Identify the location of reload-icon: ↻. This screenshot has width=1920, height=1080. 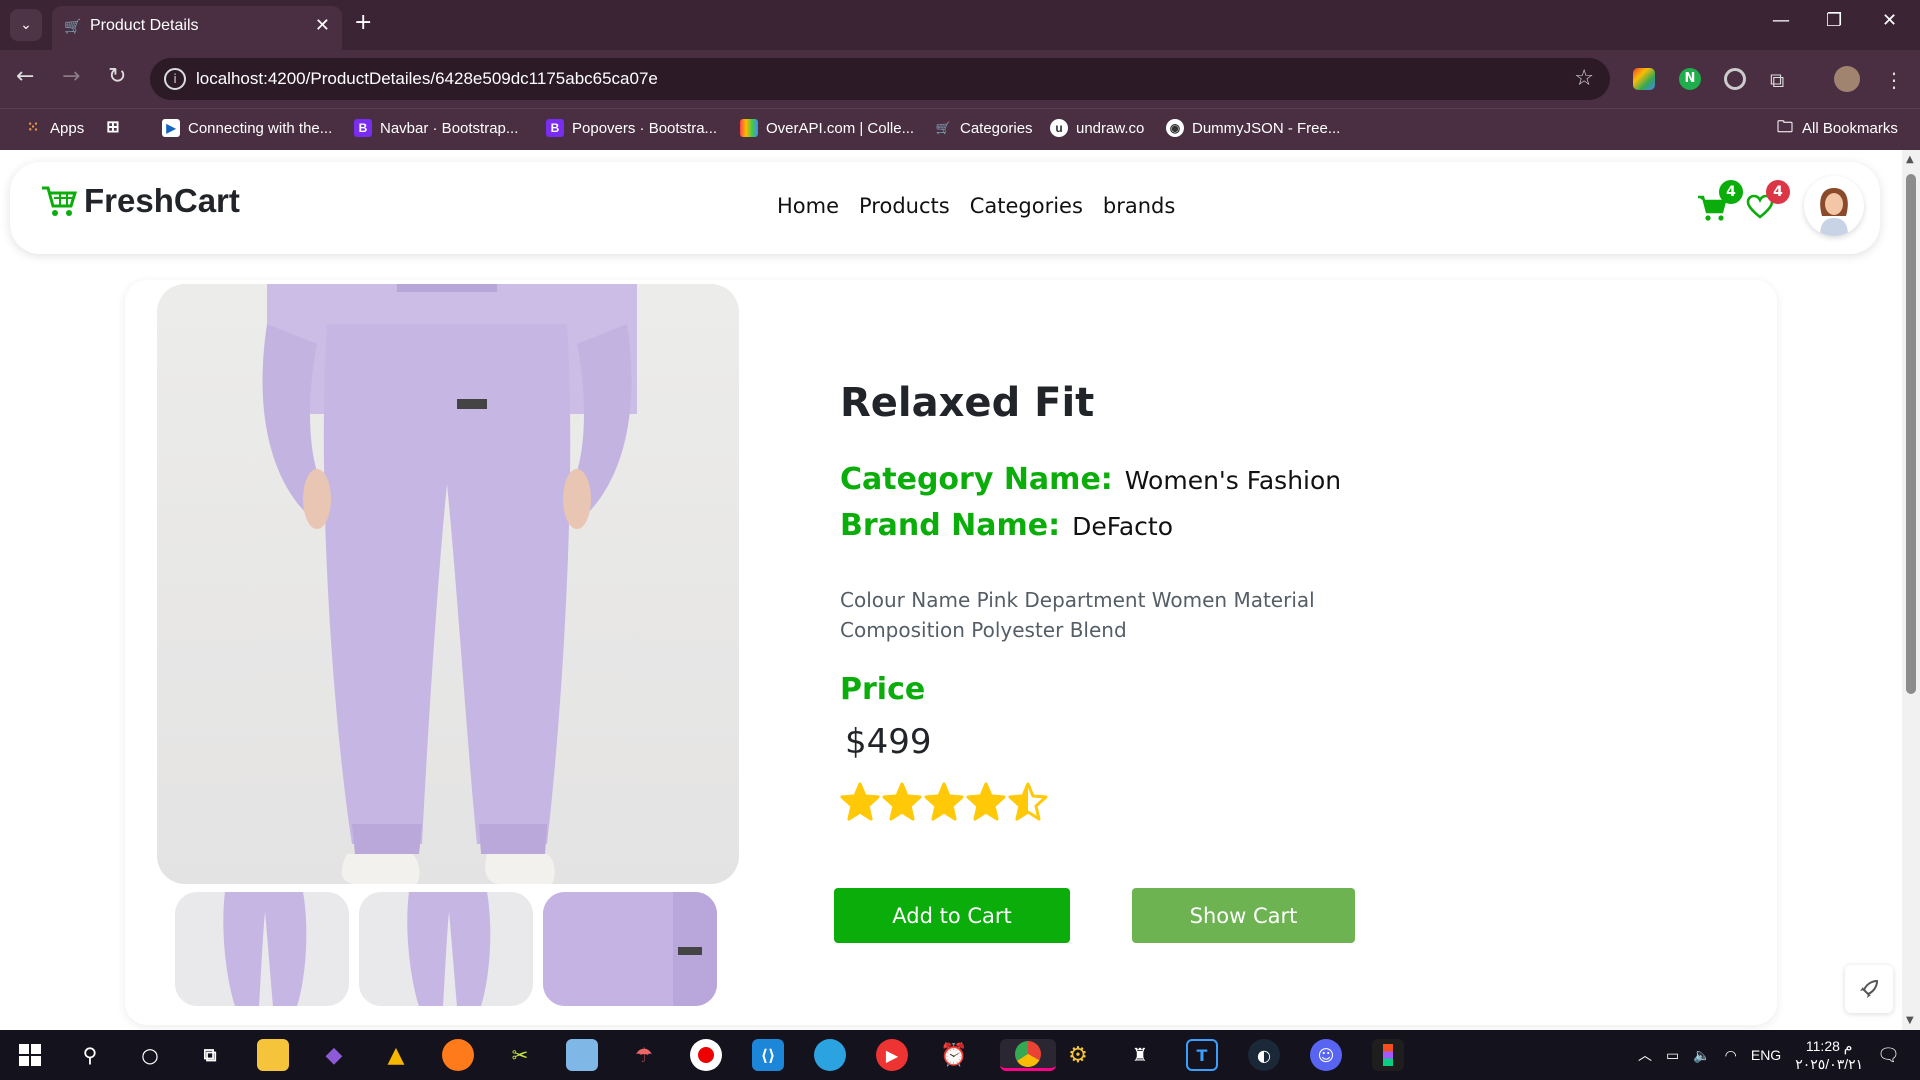
(117, 76).